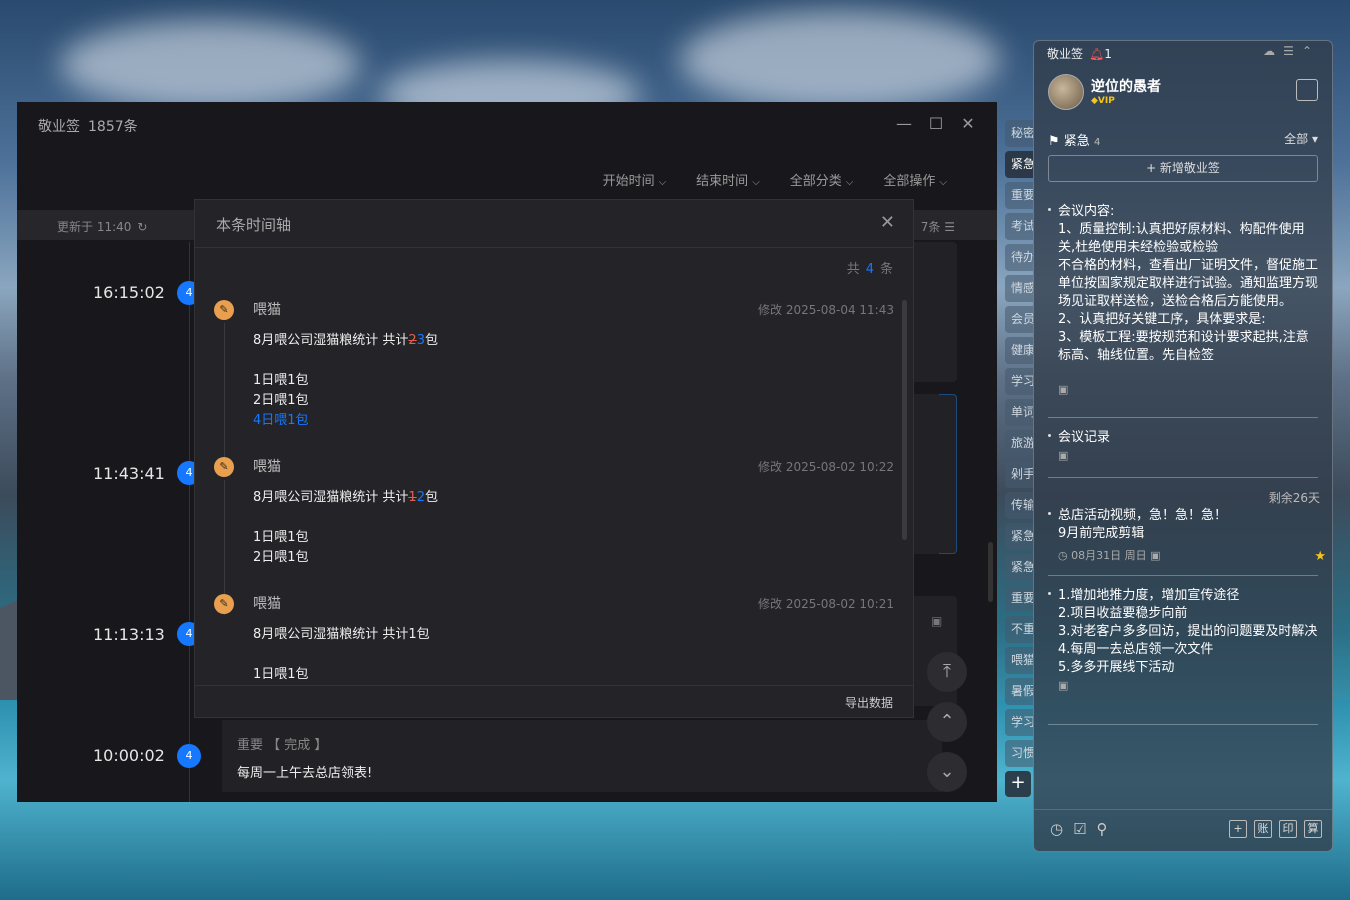 The image size is (1350, 900). What do you see at coordinates (1109, 555) in the screenshot?
I see `note-reminder: ◷ 08月31日 周日 ▣` at bounding box center [1109, 555].